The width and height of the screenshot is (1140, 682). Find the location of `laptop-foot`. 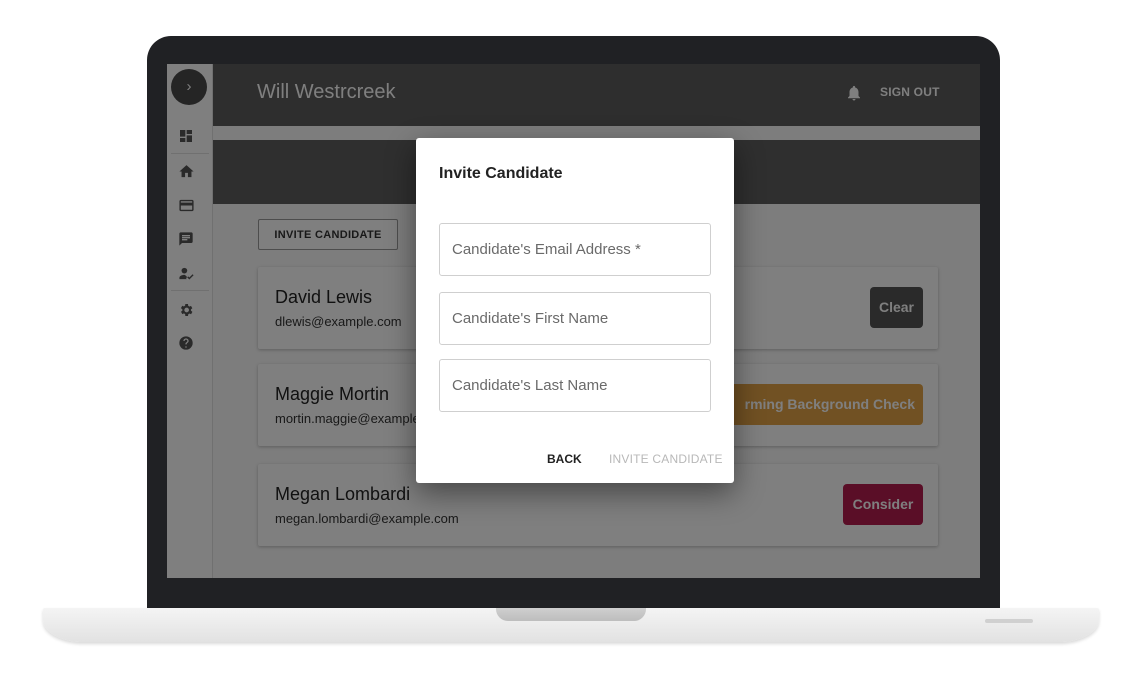

laptop-foot is located at coordinates (1009, 621).